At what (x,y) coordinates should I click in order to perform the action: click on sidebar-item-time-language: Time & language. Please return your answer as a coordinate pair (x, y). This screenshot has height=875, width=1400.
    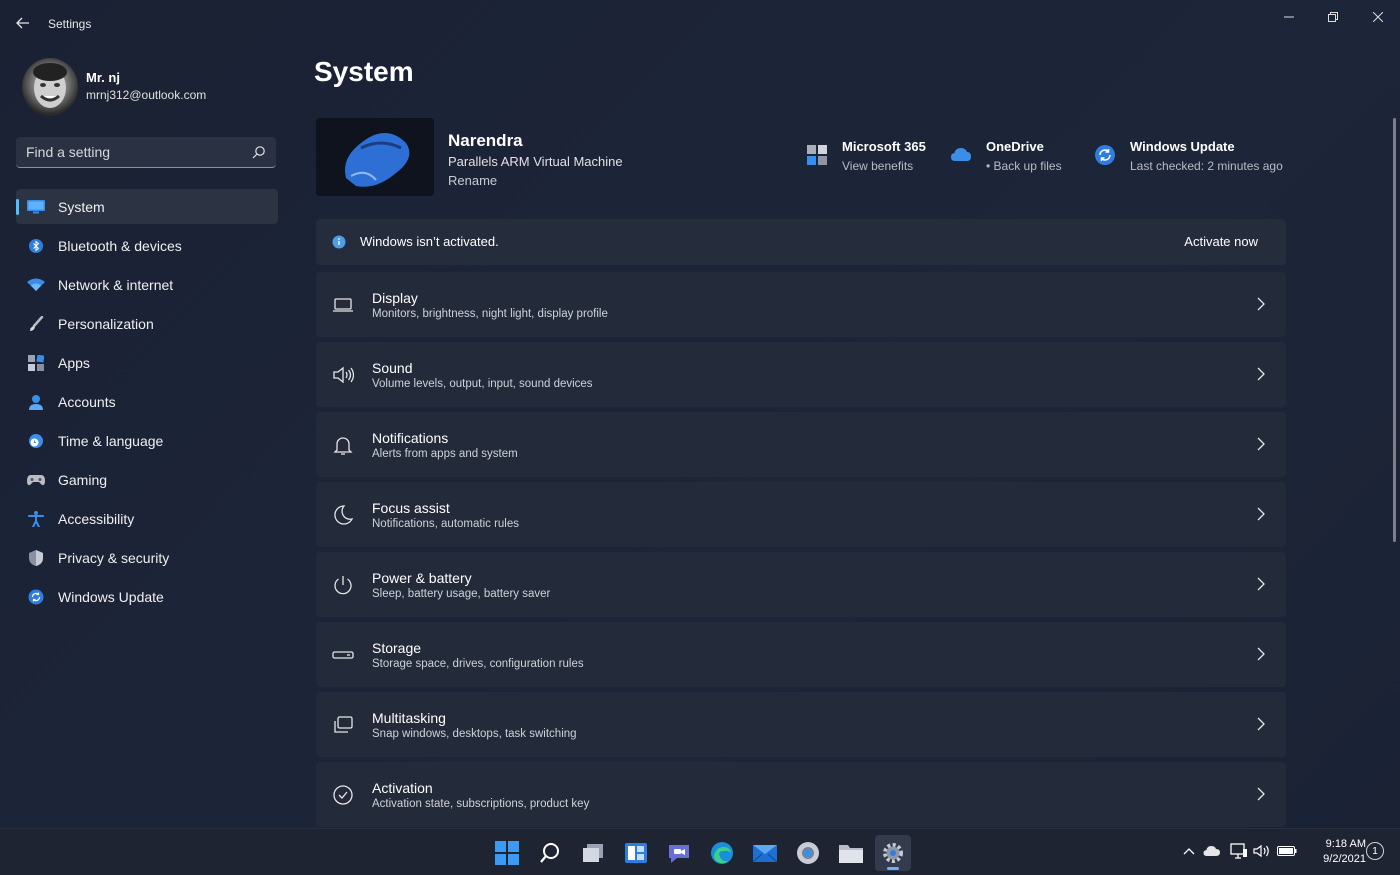
    Looking at the image, I should click on (147, 440).